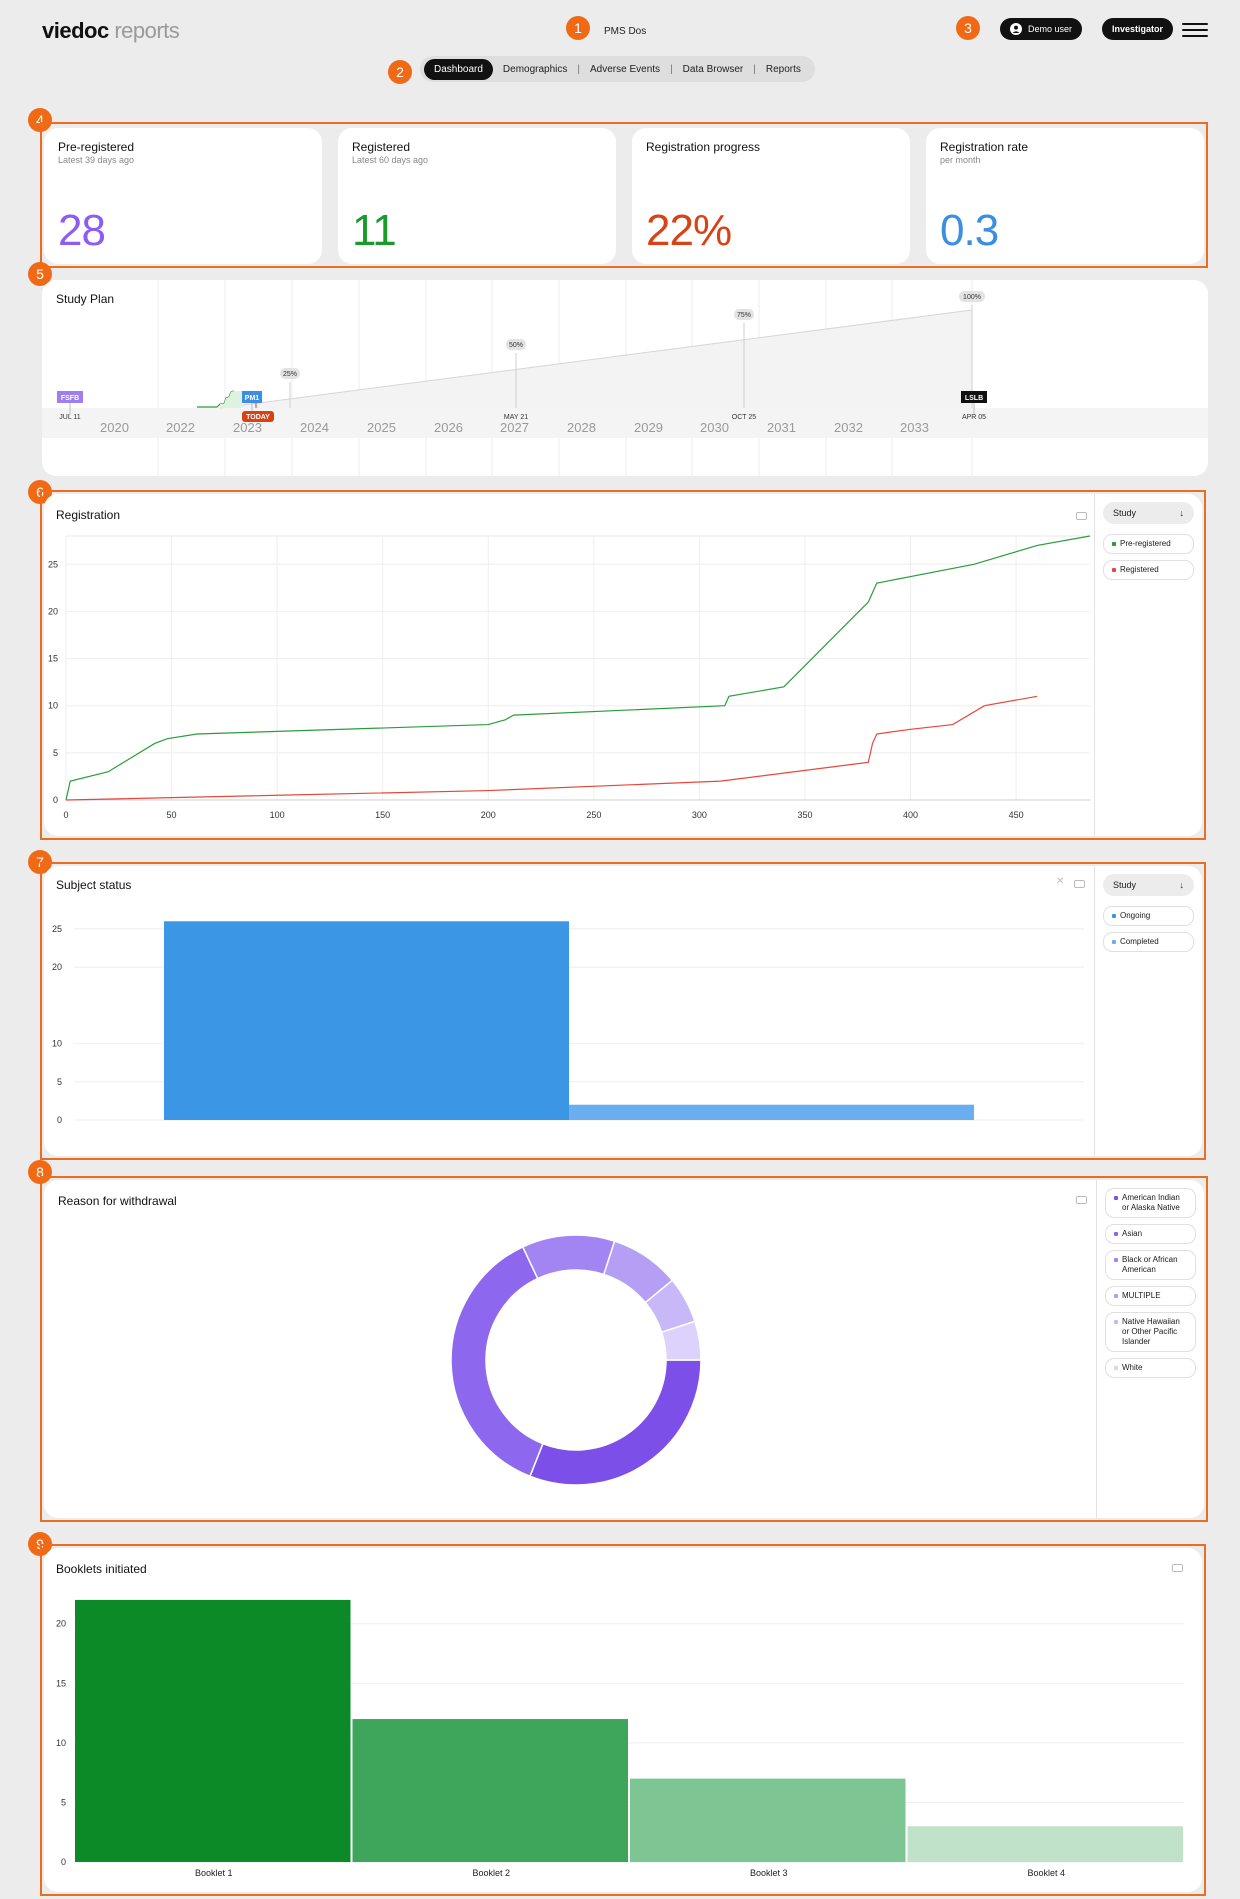 This screenshot has width=1240, height=1899. Describe the element at coordinates (458, 69) in the screenshot. I see `tab-dashboard: Dashboard` at that location.